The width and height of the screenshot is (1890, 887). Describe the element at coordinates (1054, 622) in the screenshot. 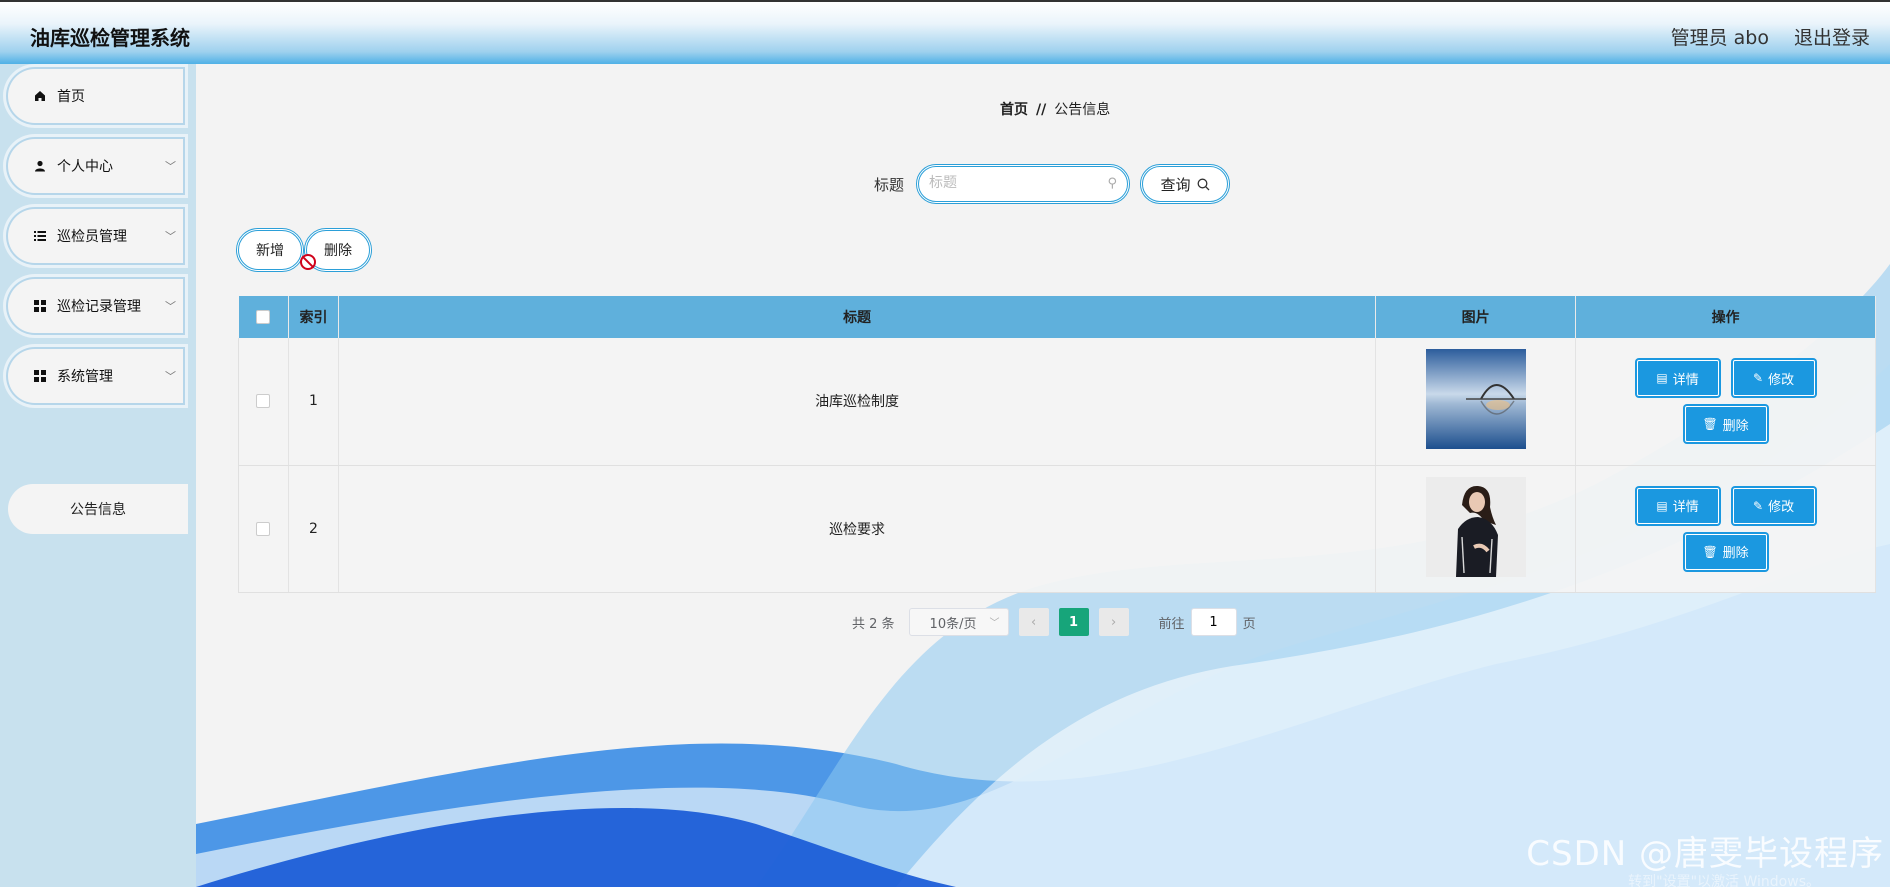

I see `pagination: 共 2 条 10条/页 ﹀ ‹ 1 › 前往 页` at that location.